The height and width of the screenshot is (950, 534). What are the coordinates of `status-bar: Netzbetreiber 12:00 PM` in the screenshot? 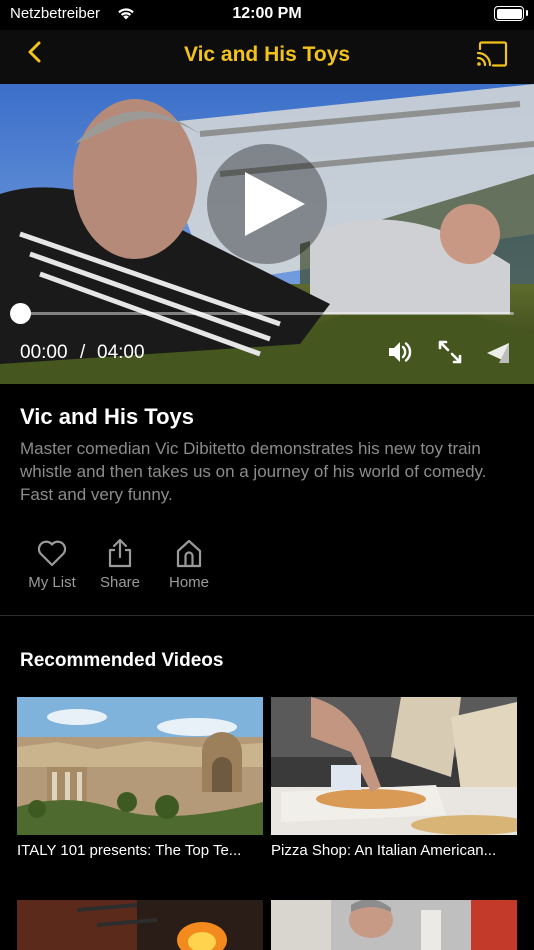 It's located at (267, 15).